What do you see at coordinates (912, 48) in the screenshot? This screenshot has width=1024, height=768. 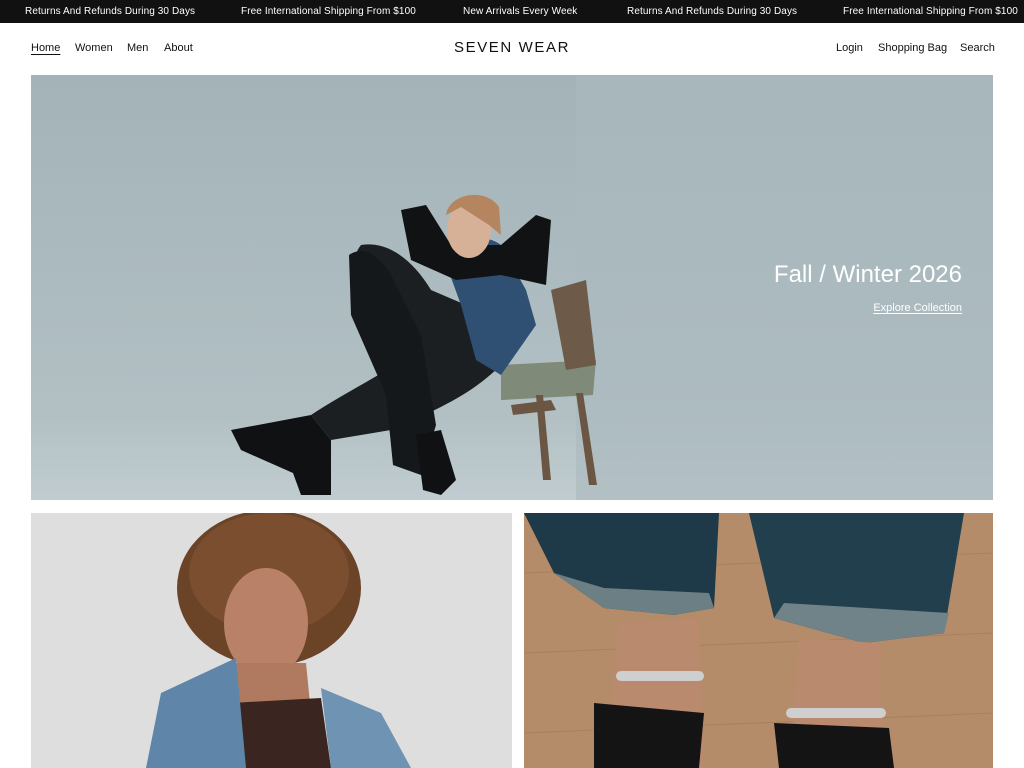 I see `nav-shopping-bag: Shopping Bag` at bounding box center [912, 48].